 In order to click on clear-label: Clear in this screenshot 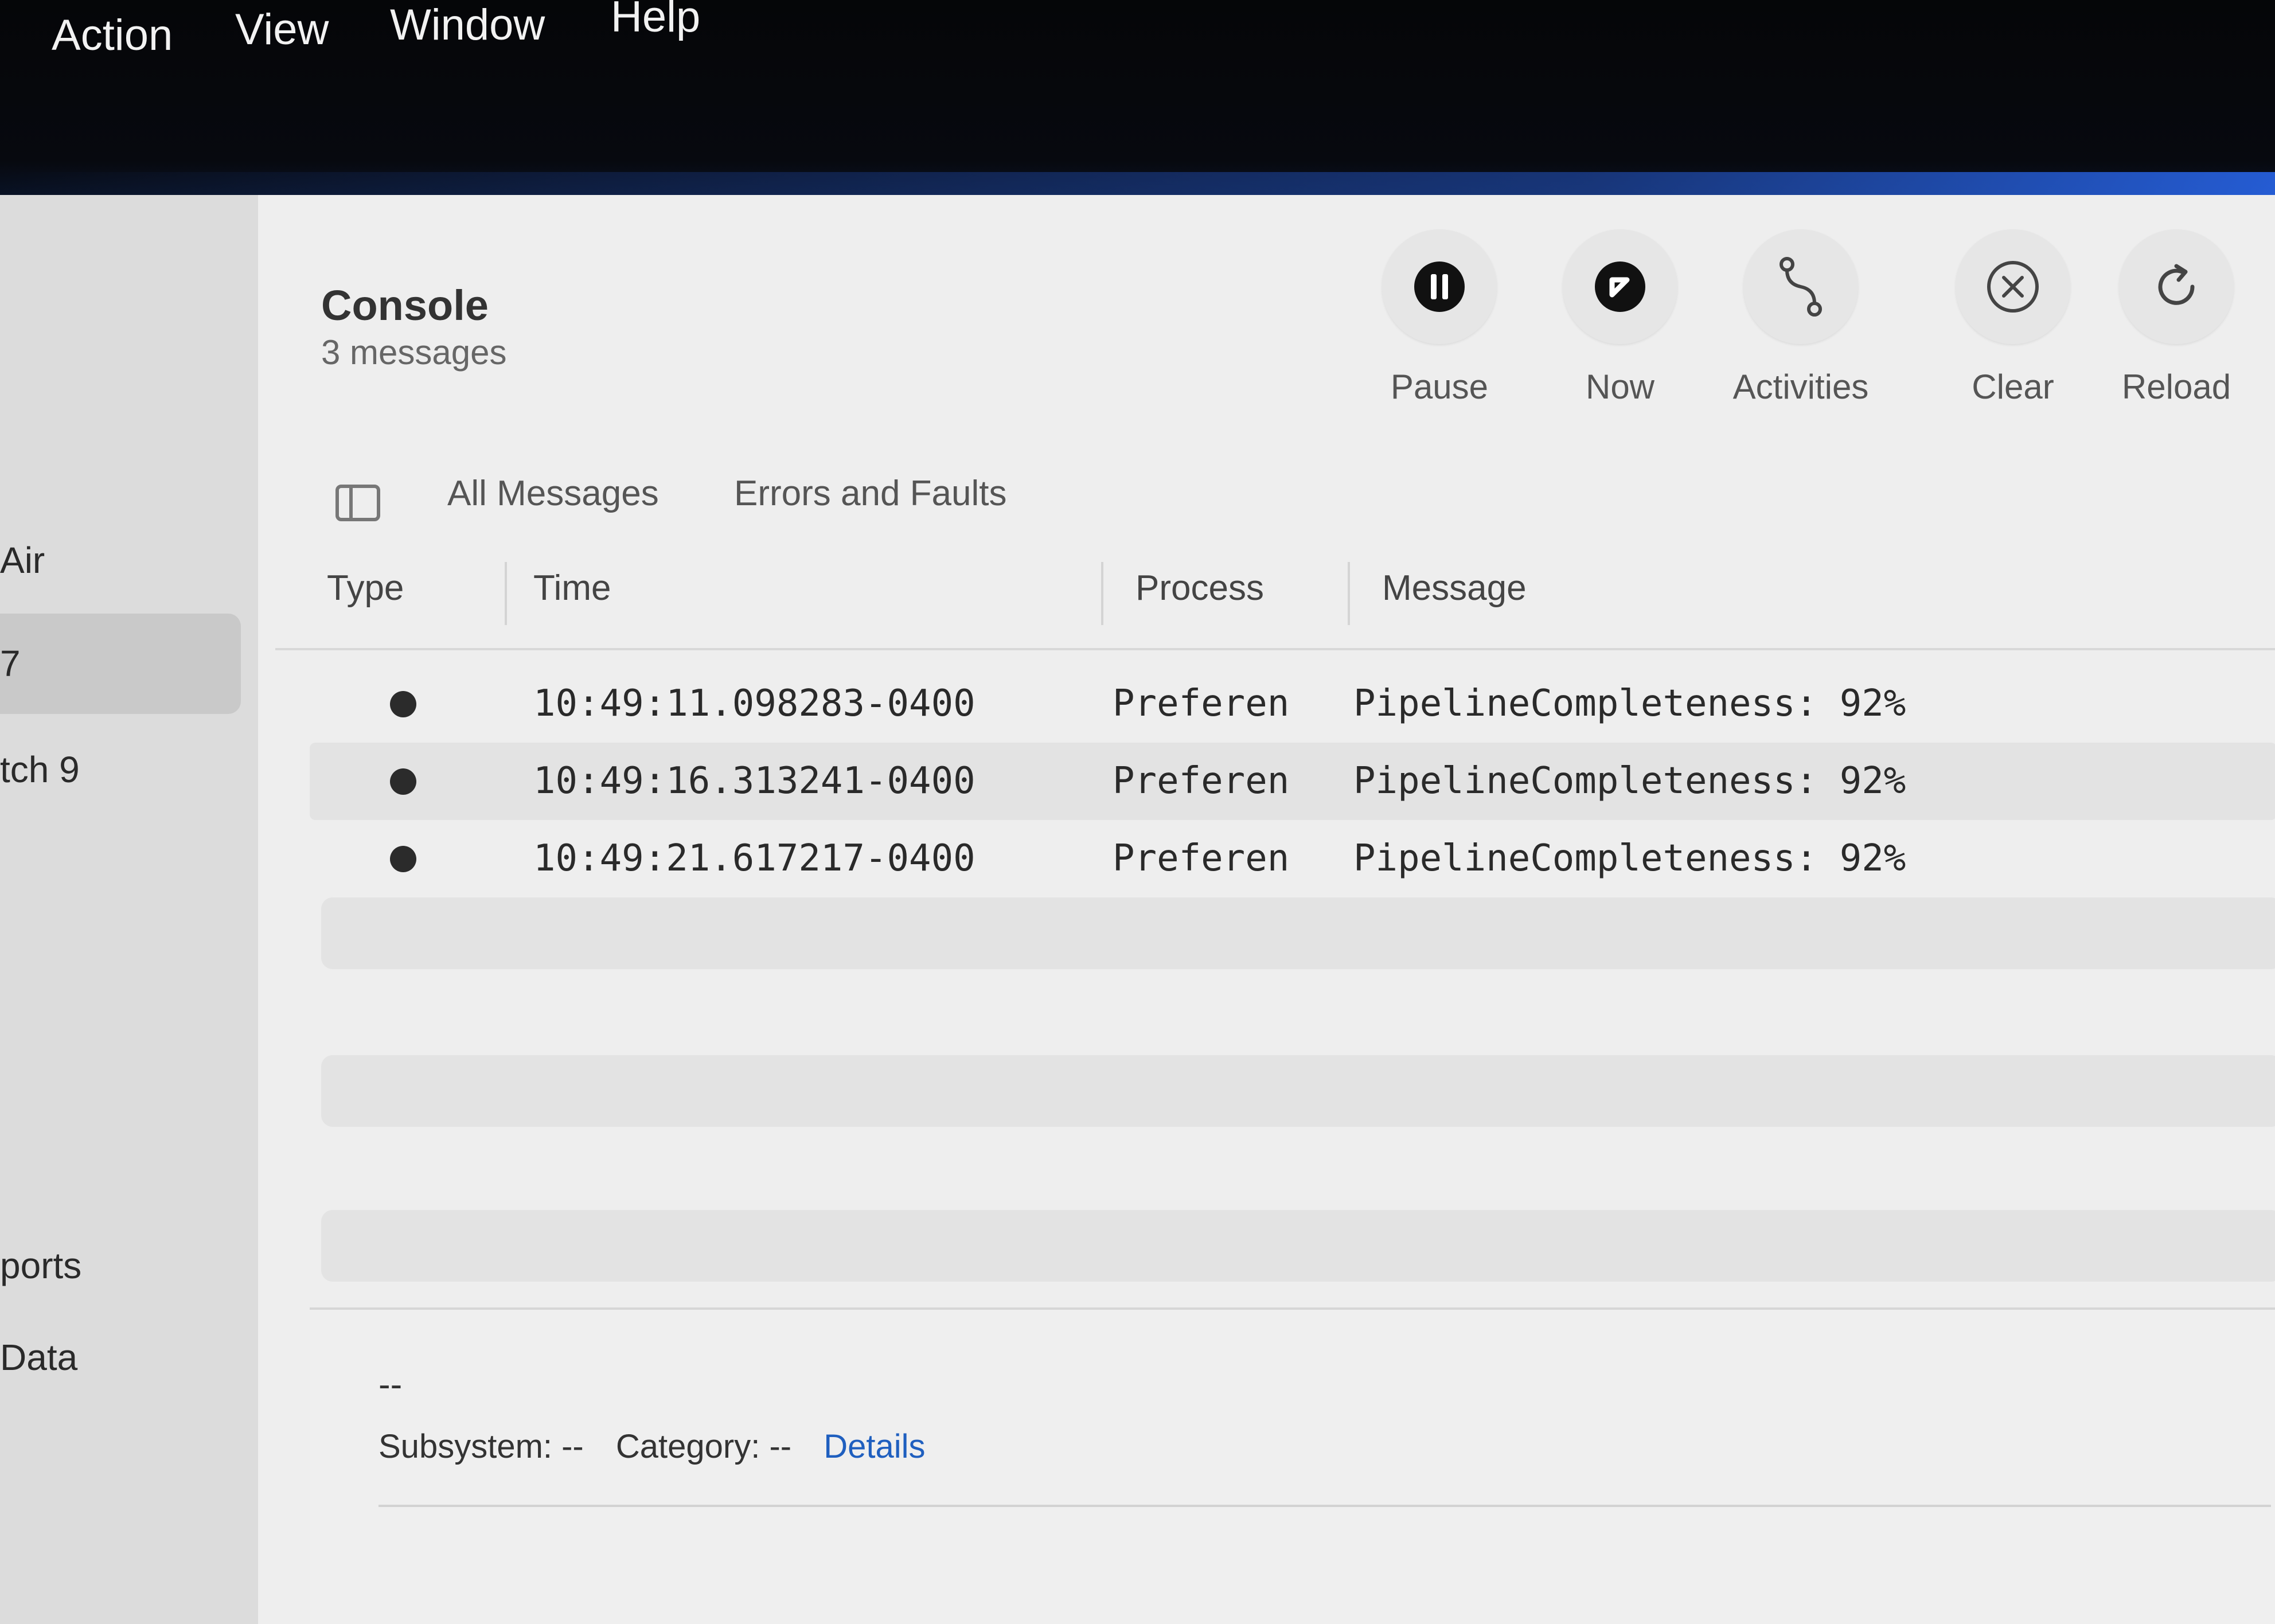, I will do `click(2013, 387)`.